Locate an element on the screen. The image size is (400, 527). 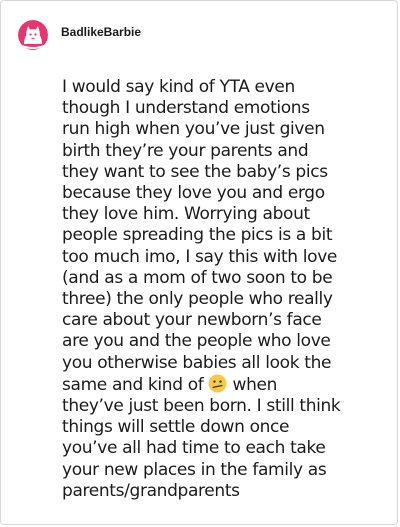
comment-line: you’ve all had time to each take is located at coordinates (194, 448).